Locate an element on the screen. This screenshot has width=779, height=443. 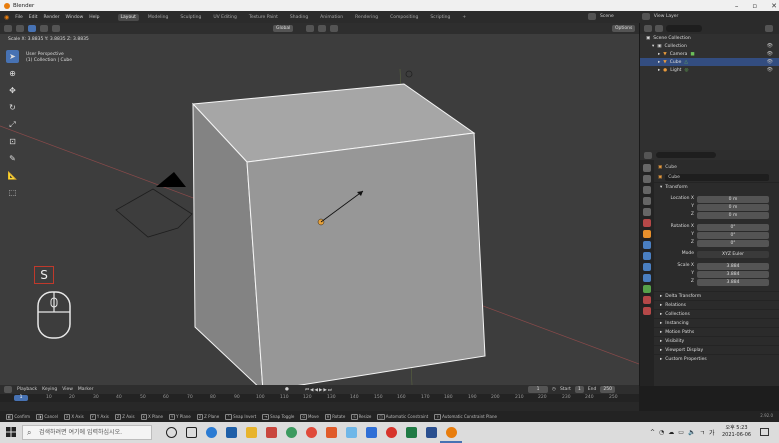
taskbar-clock: 오후 5:23 2021-06-06 is located at coordinates (736, 432).